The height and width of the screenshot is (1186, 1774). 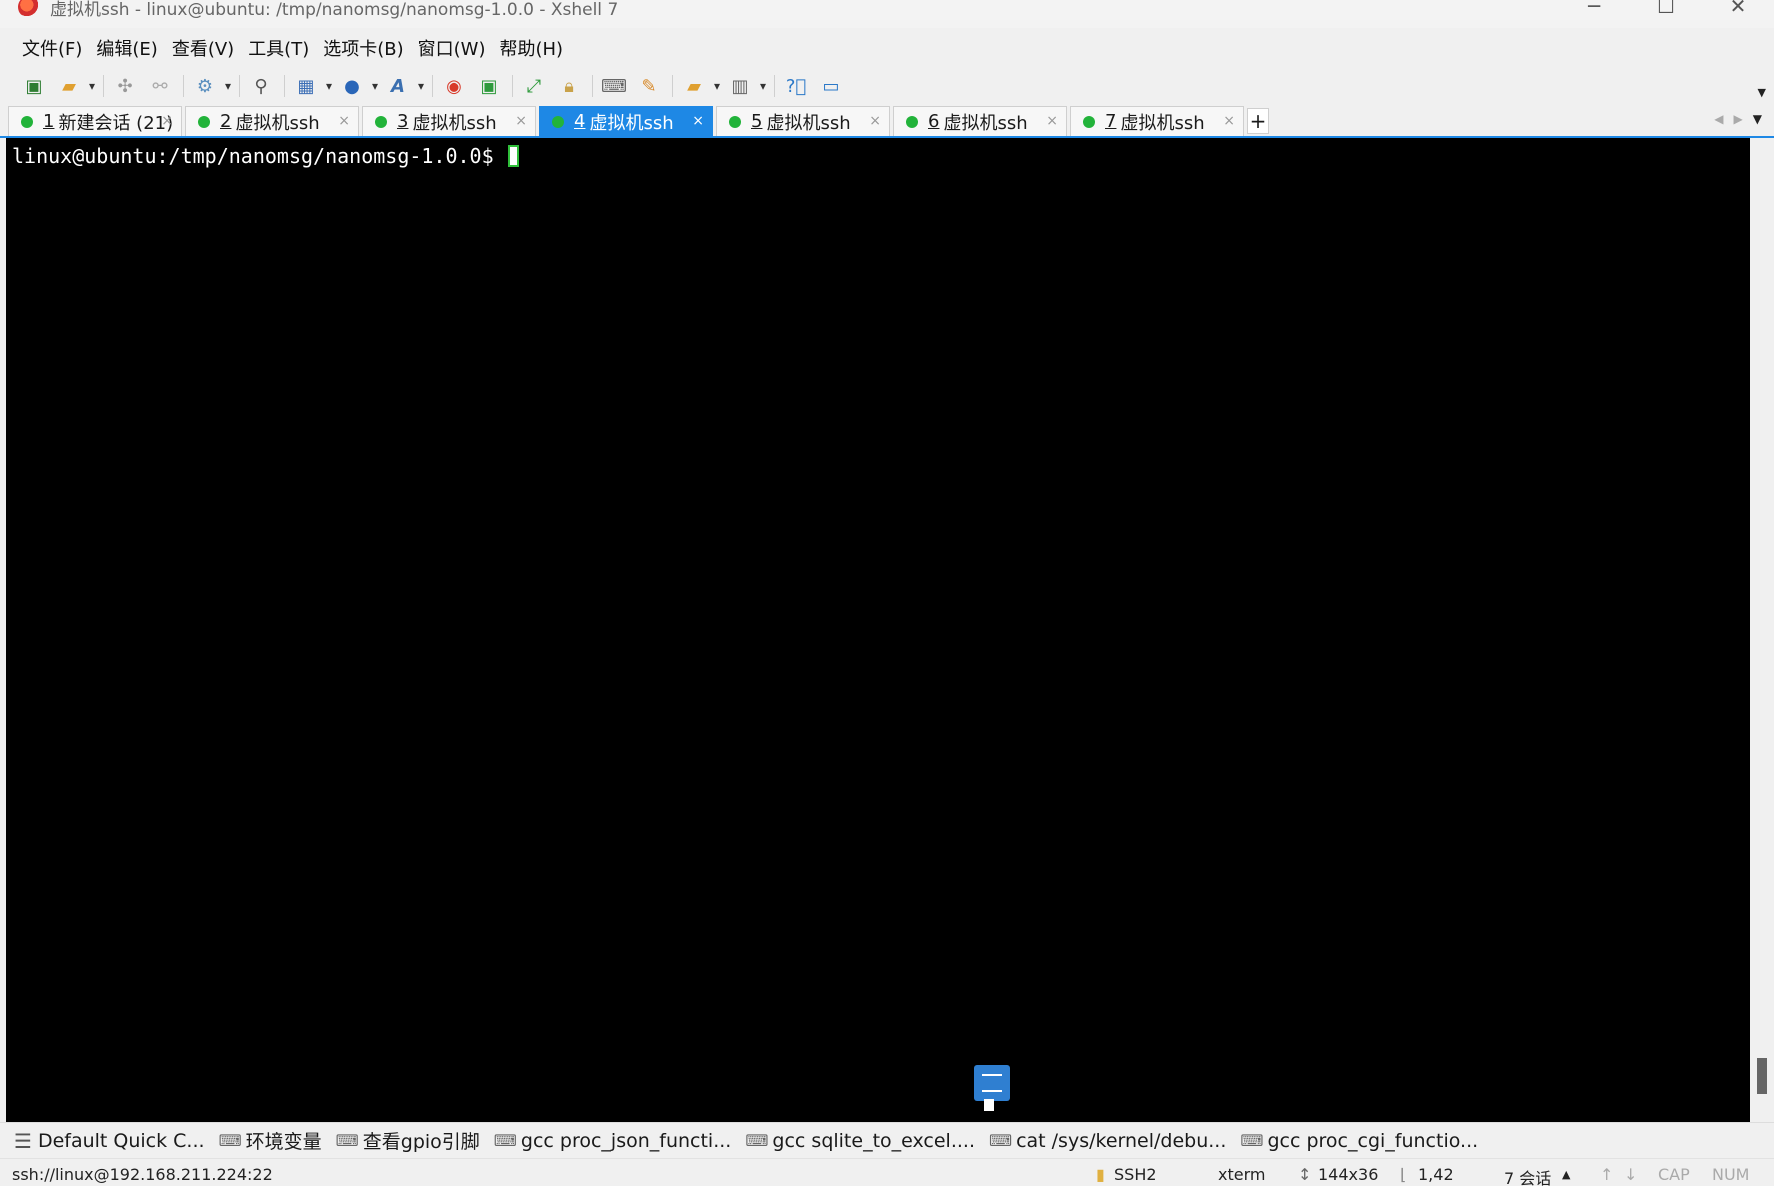 I want to click on tab-session-1: 1 新建会话 (21) ×, so click(x=95, y=121).